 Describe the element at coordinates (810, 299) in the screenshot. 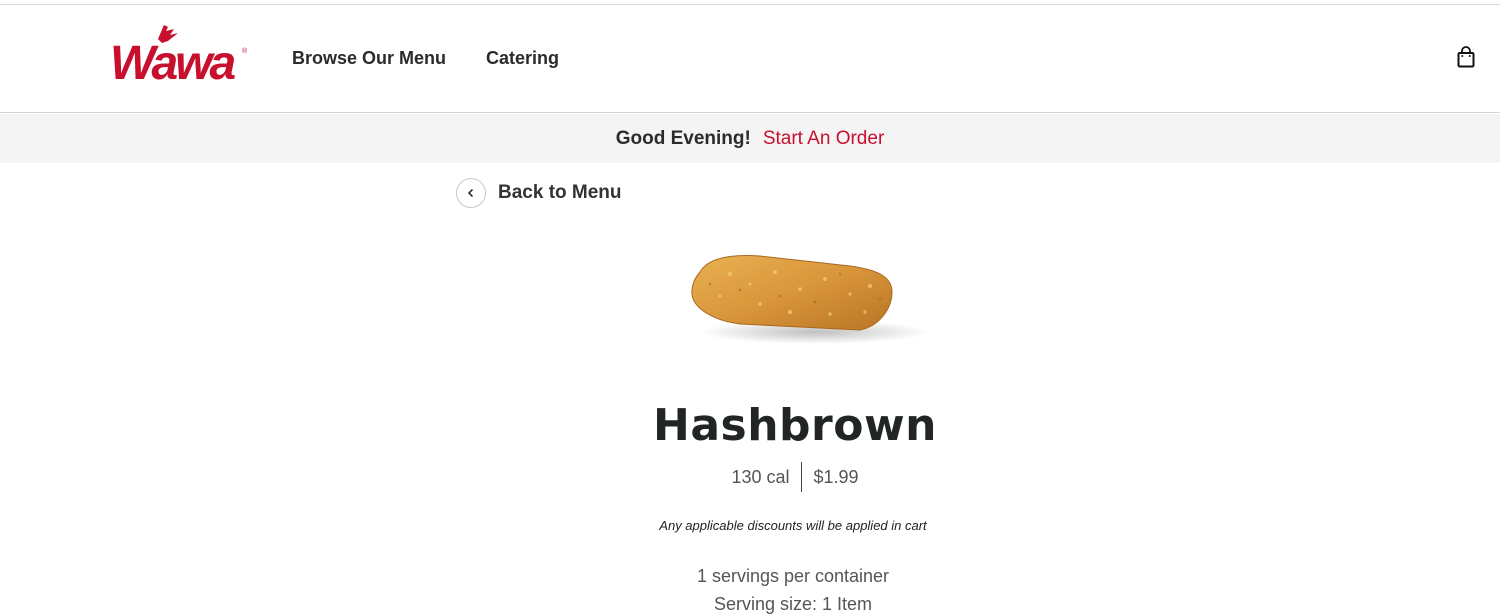

I see `hashbrown-image` at that location.